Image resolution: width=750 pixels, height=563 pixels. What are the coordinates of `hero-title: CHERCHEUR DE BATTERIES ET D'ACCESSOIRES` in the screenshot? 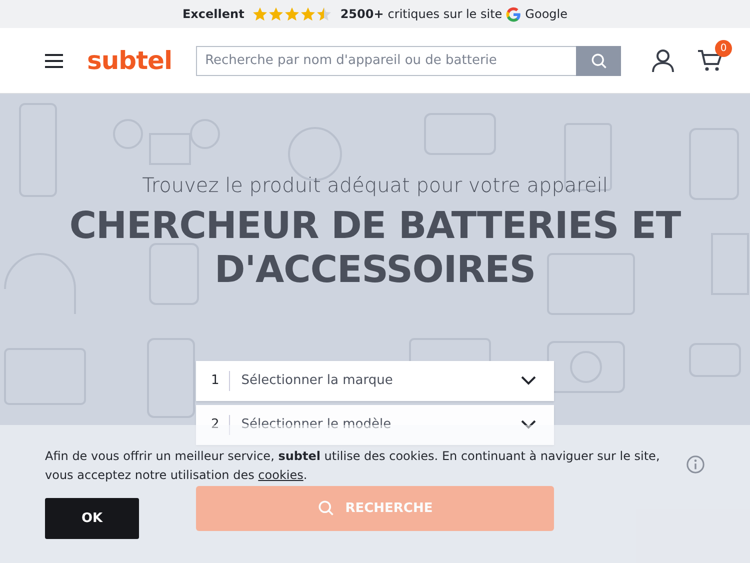 It's located at (375, 248).